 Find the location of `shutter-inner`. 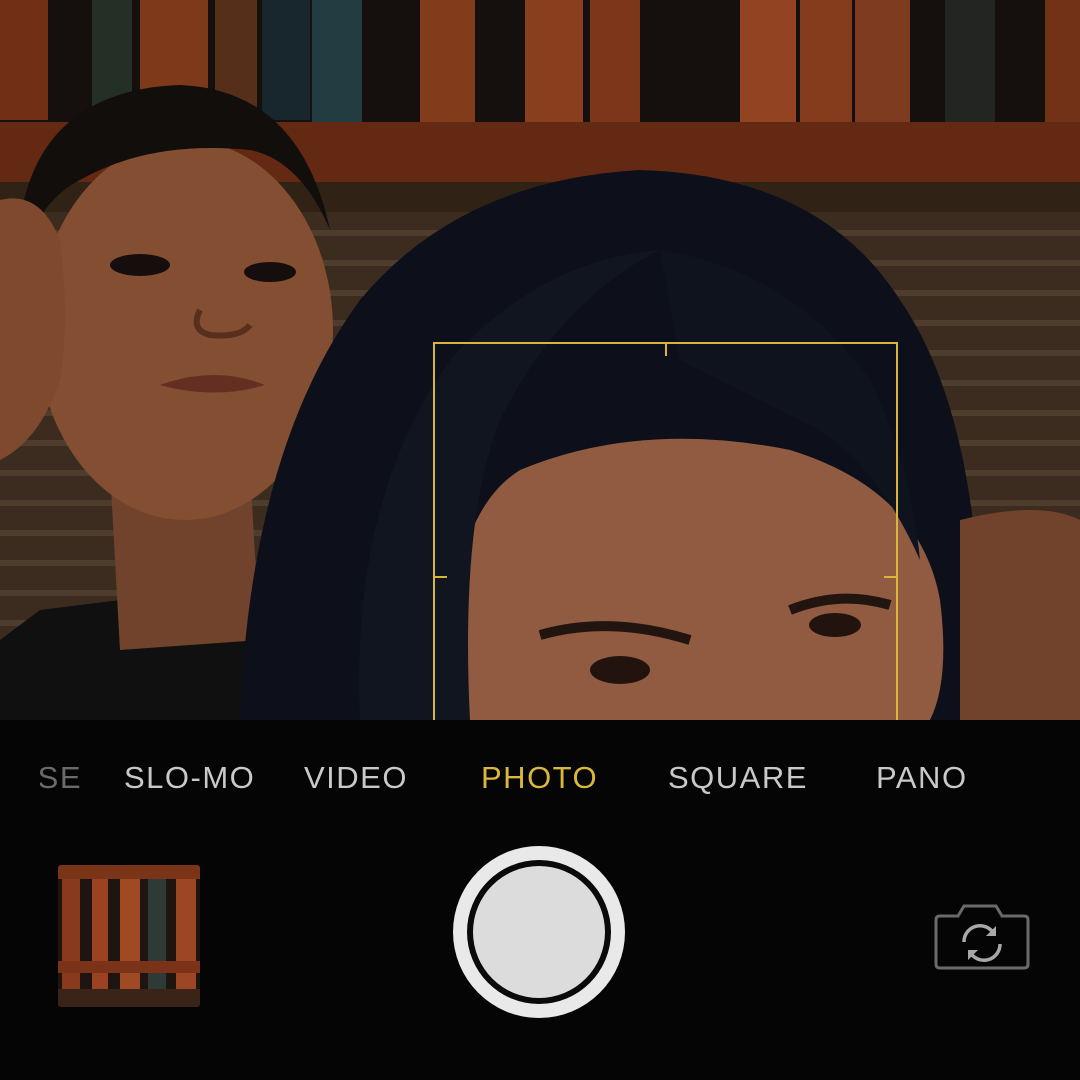

shutter-inner is located at coordinates (539, 932).